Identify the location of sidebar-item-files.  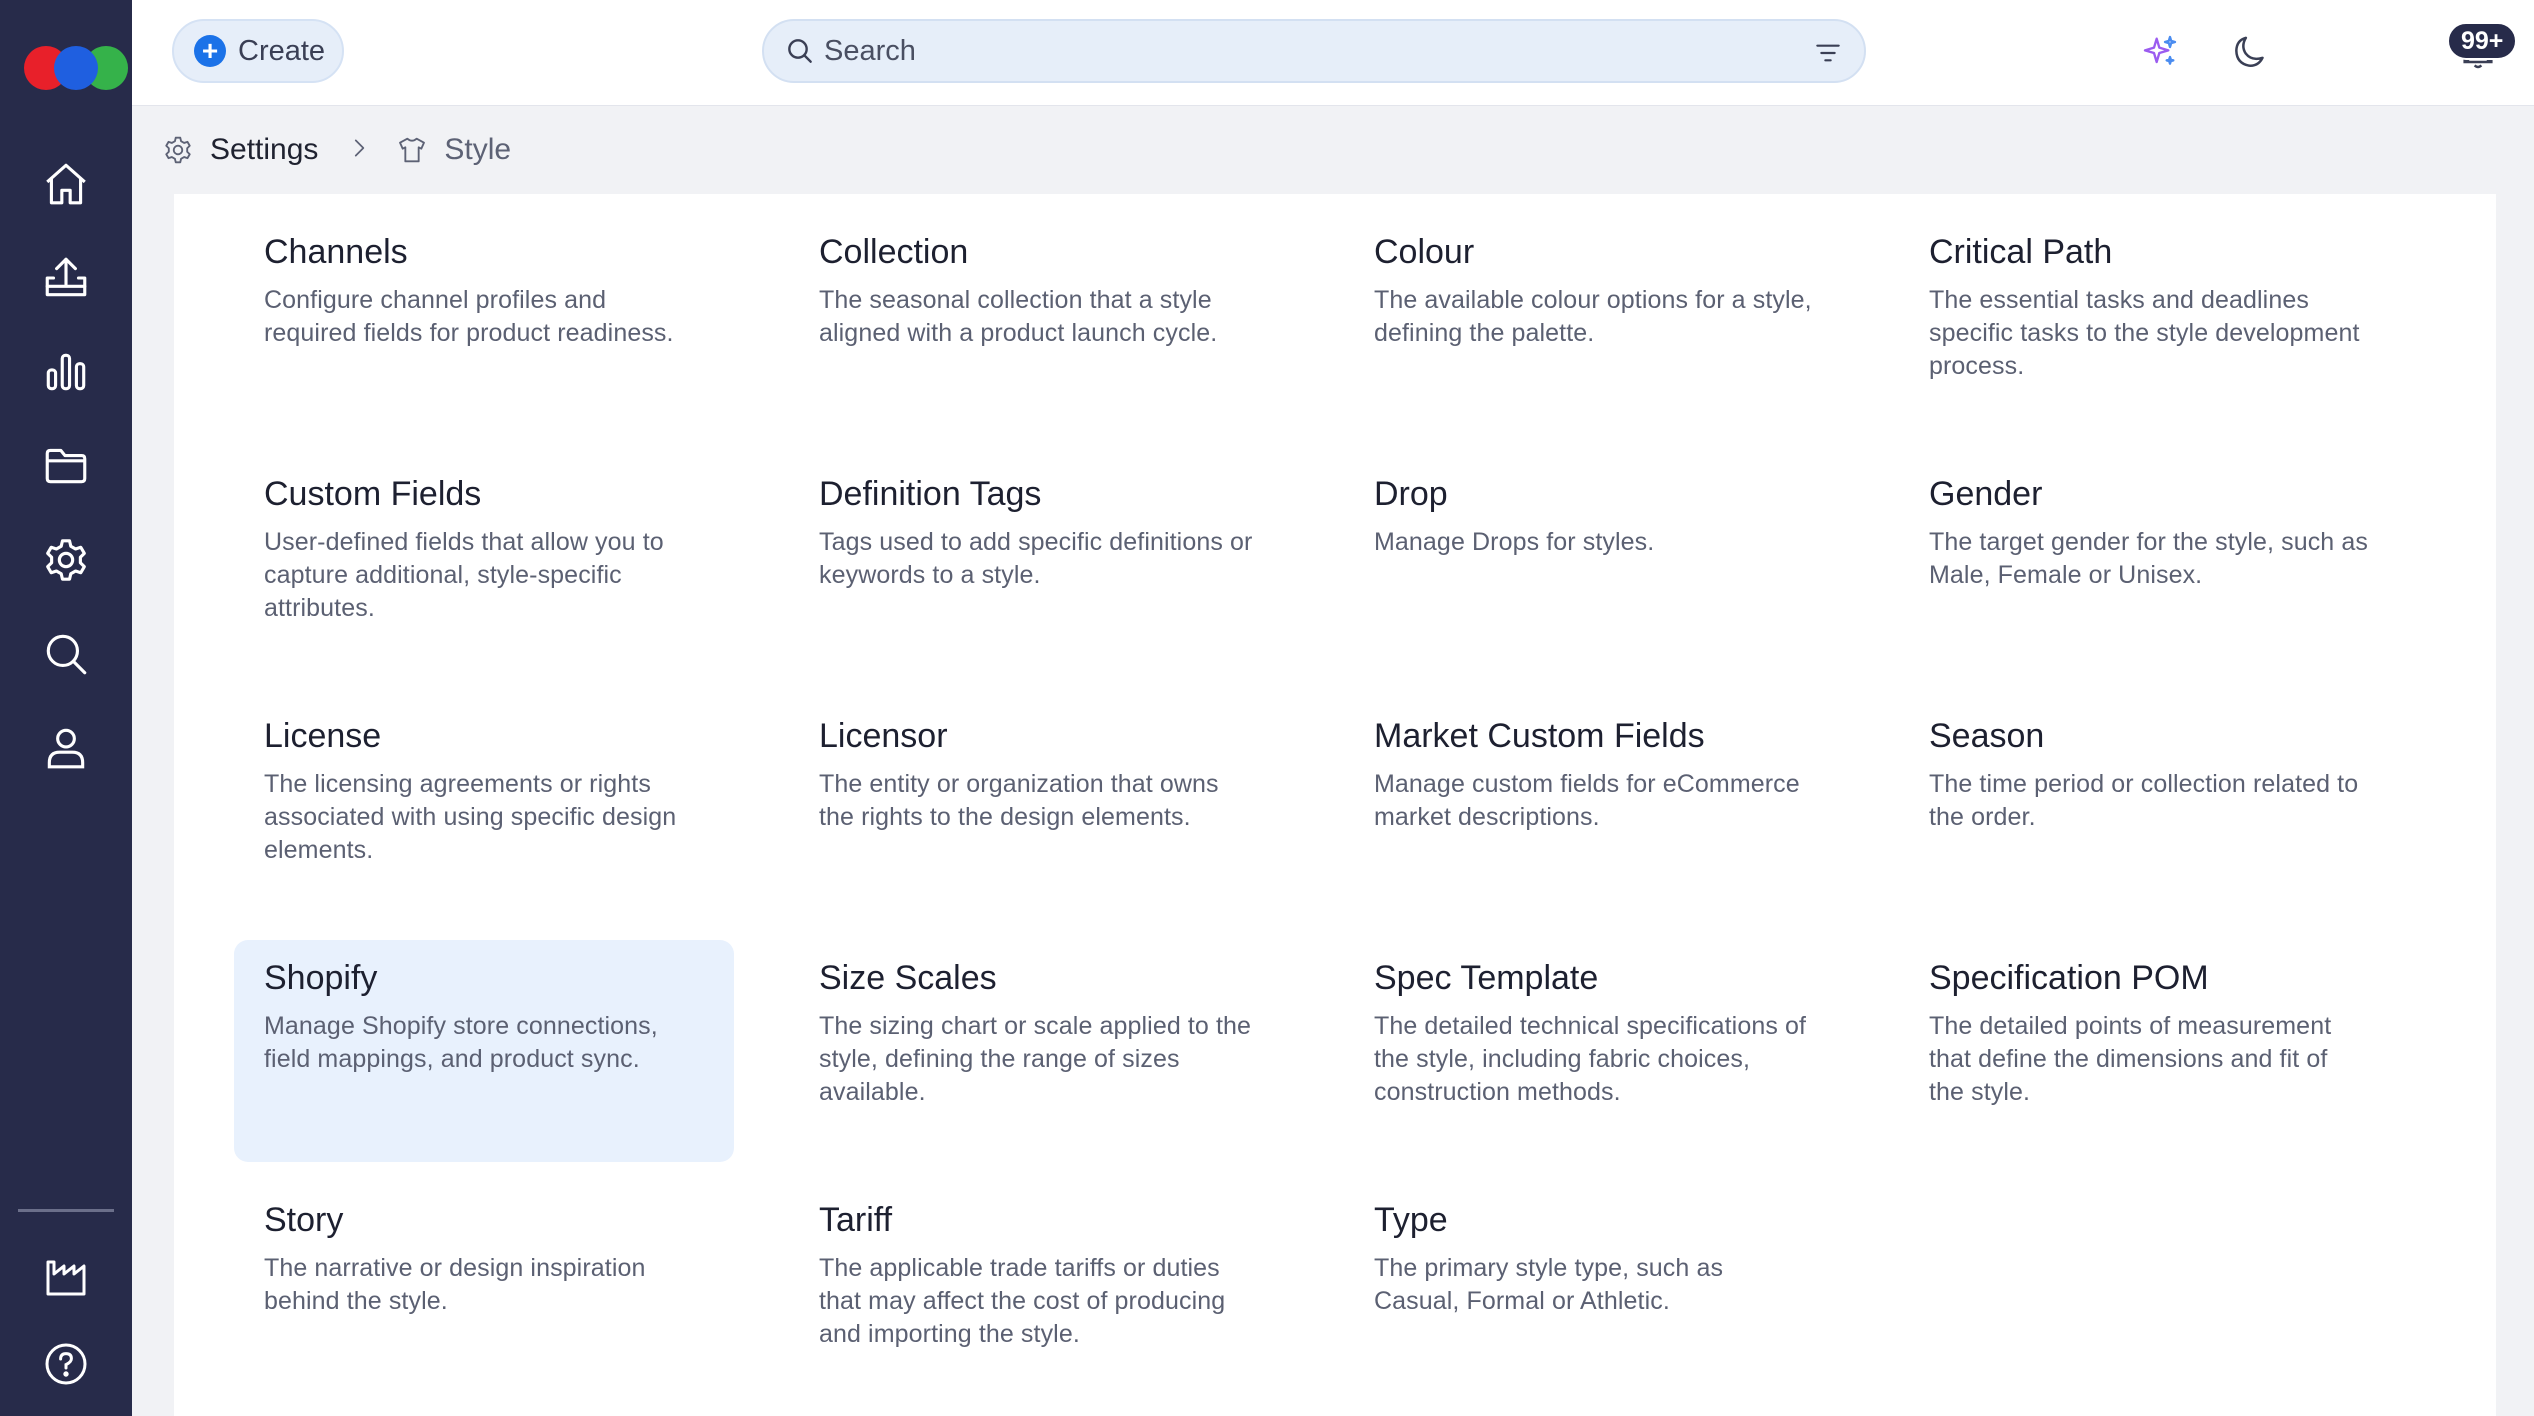
(66, 466).